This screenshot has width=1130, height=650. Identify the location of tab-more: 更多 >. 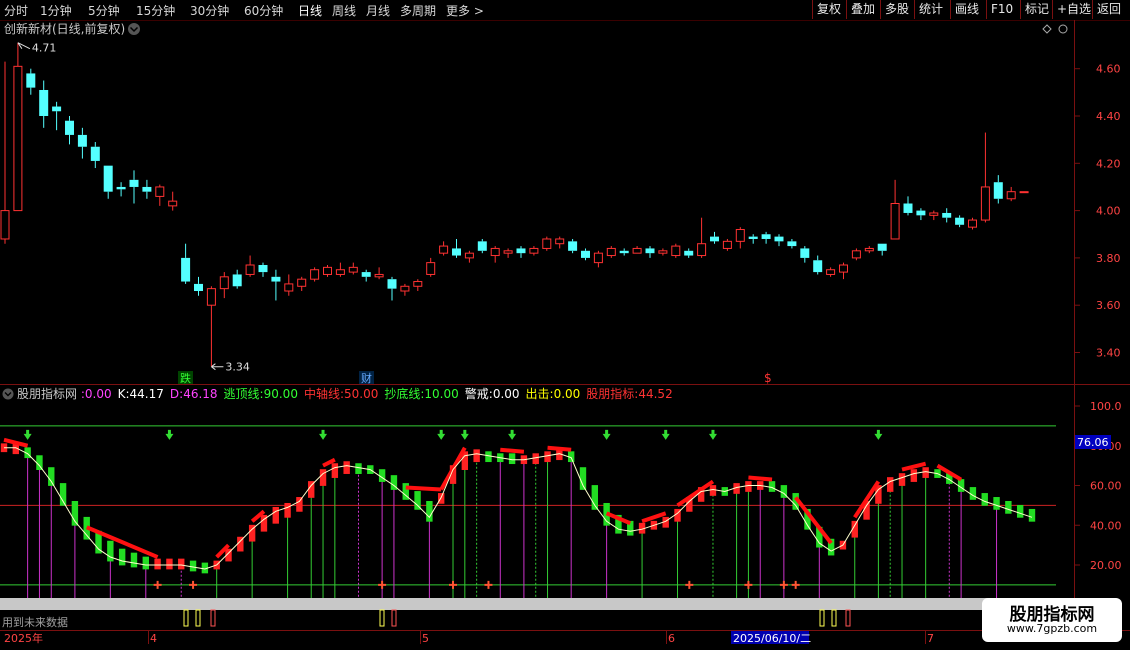
(465, 10).